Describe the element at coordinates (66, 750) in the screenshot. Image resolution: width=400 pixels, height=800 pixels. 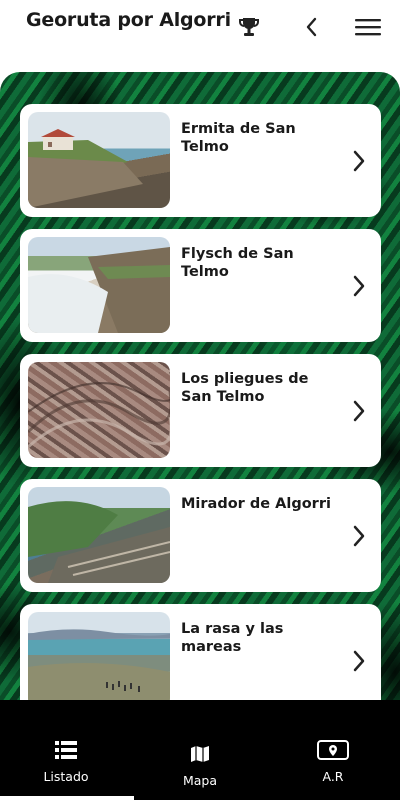
I see `list-icon` at that location.